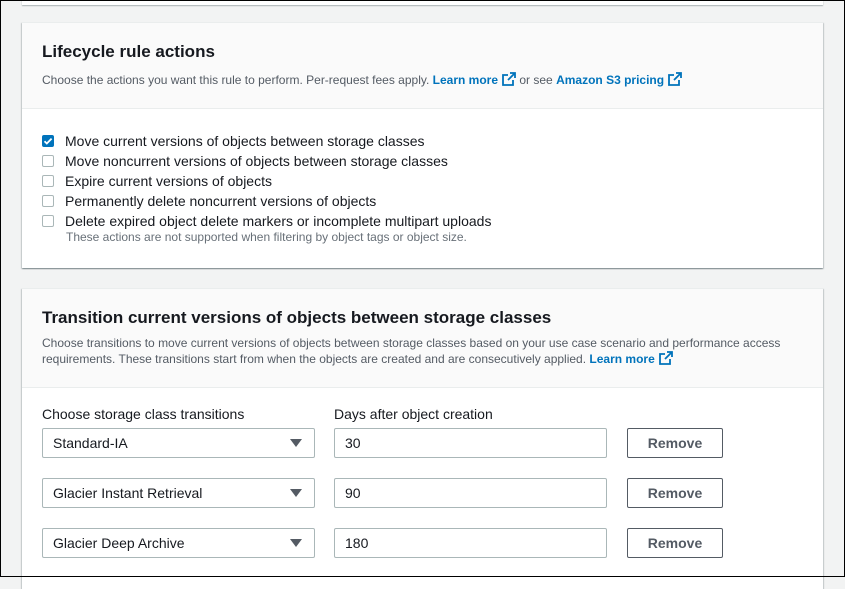  I want to click on storage-class-select: Glacier Deep Archive, so click(178, 543).